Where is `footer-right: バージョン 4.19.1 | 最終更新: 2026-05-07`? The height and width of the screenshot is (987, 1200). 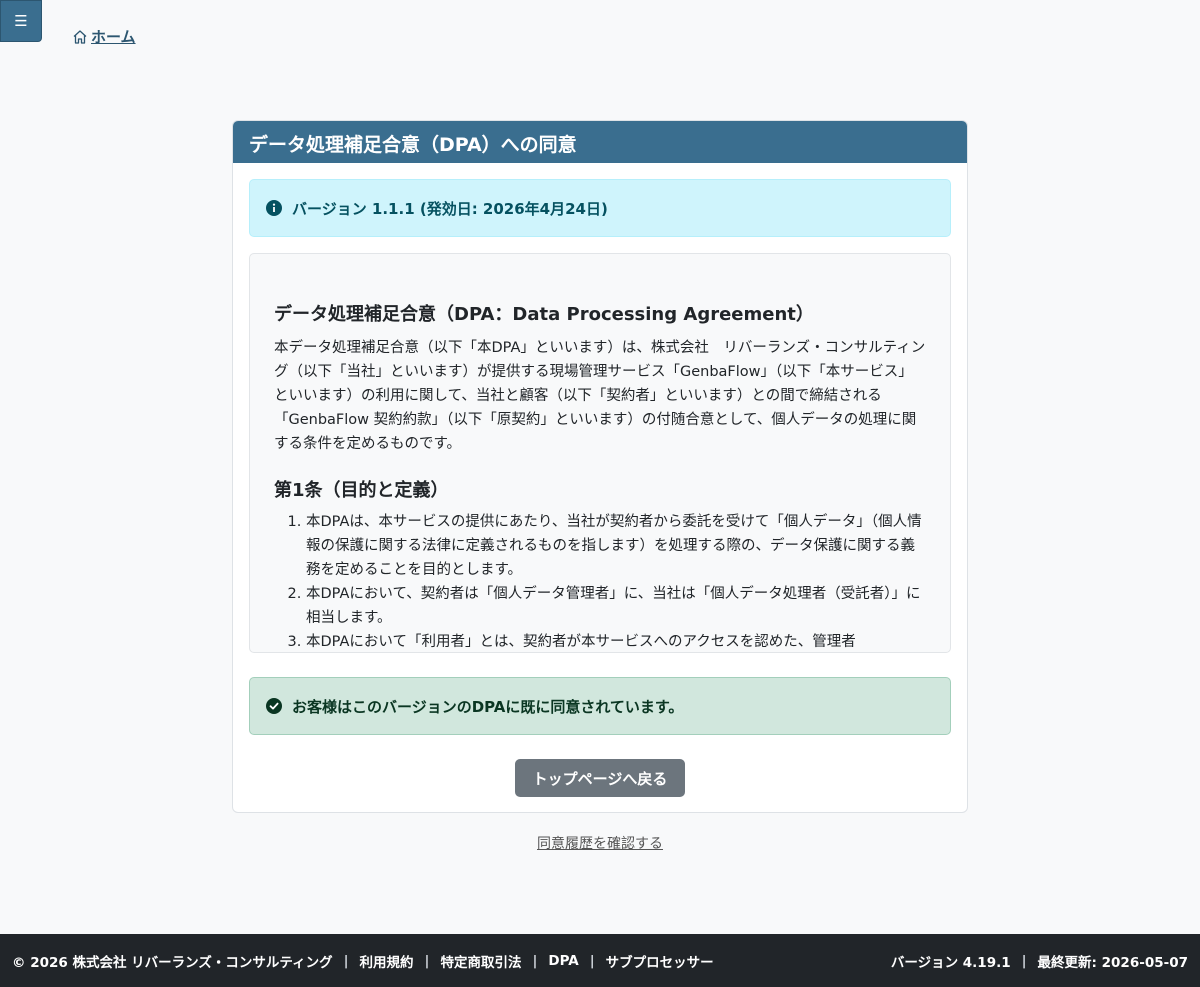 footer-right: バージョン 4.19.1 | 最終更新: 2026-05-07 is located at coordinates (1039, 961).